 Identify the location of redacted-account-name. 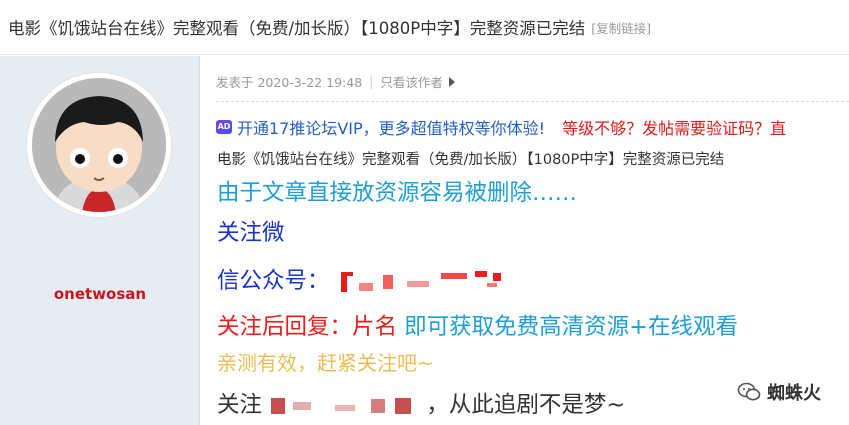
(430, 281).